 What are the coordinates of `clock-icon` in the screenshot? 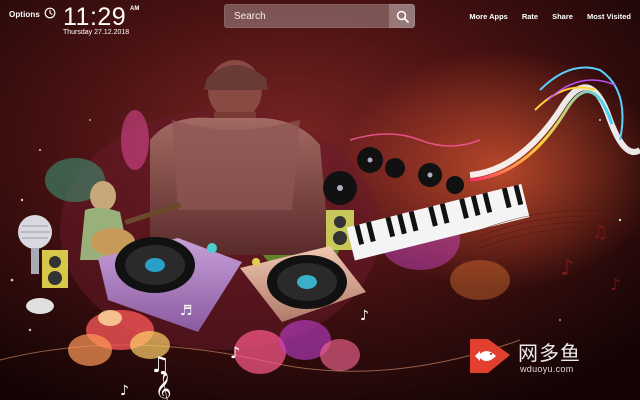 It's located at (50, 13).